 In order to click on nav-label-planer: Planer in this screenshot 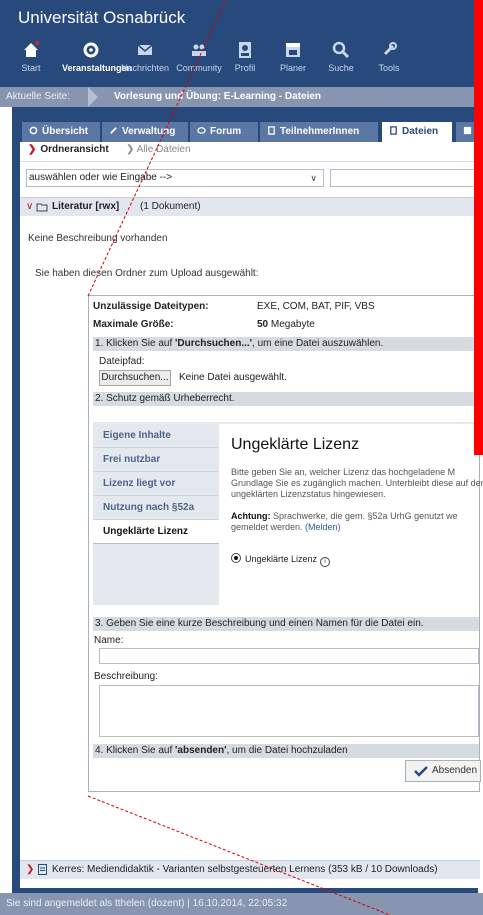, I will do `click(292, 68)`.